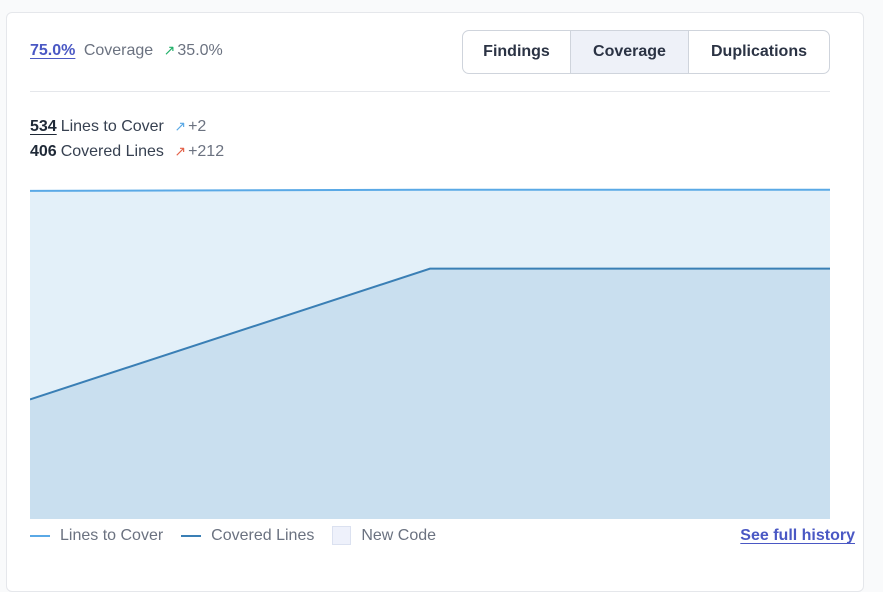  Describe the element at coordinates (112, 535) in the screenshot. I see `legend-lines-to-cover-label: Lines to Cover` at that location.